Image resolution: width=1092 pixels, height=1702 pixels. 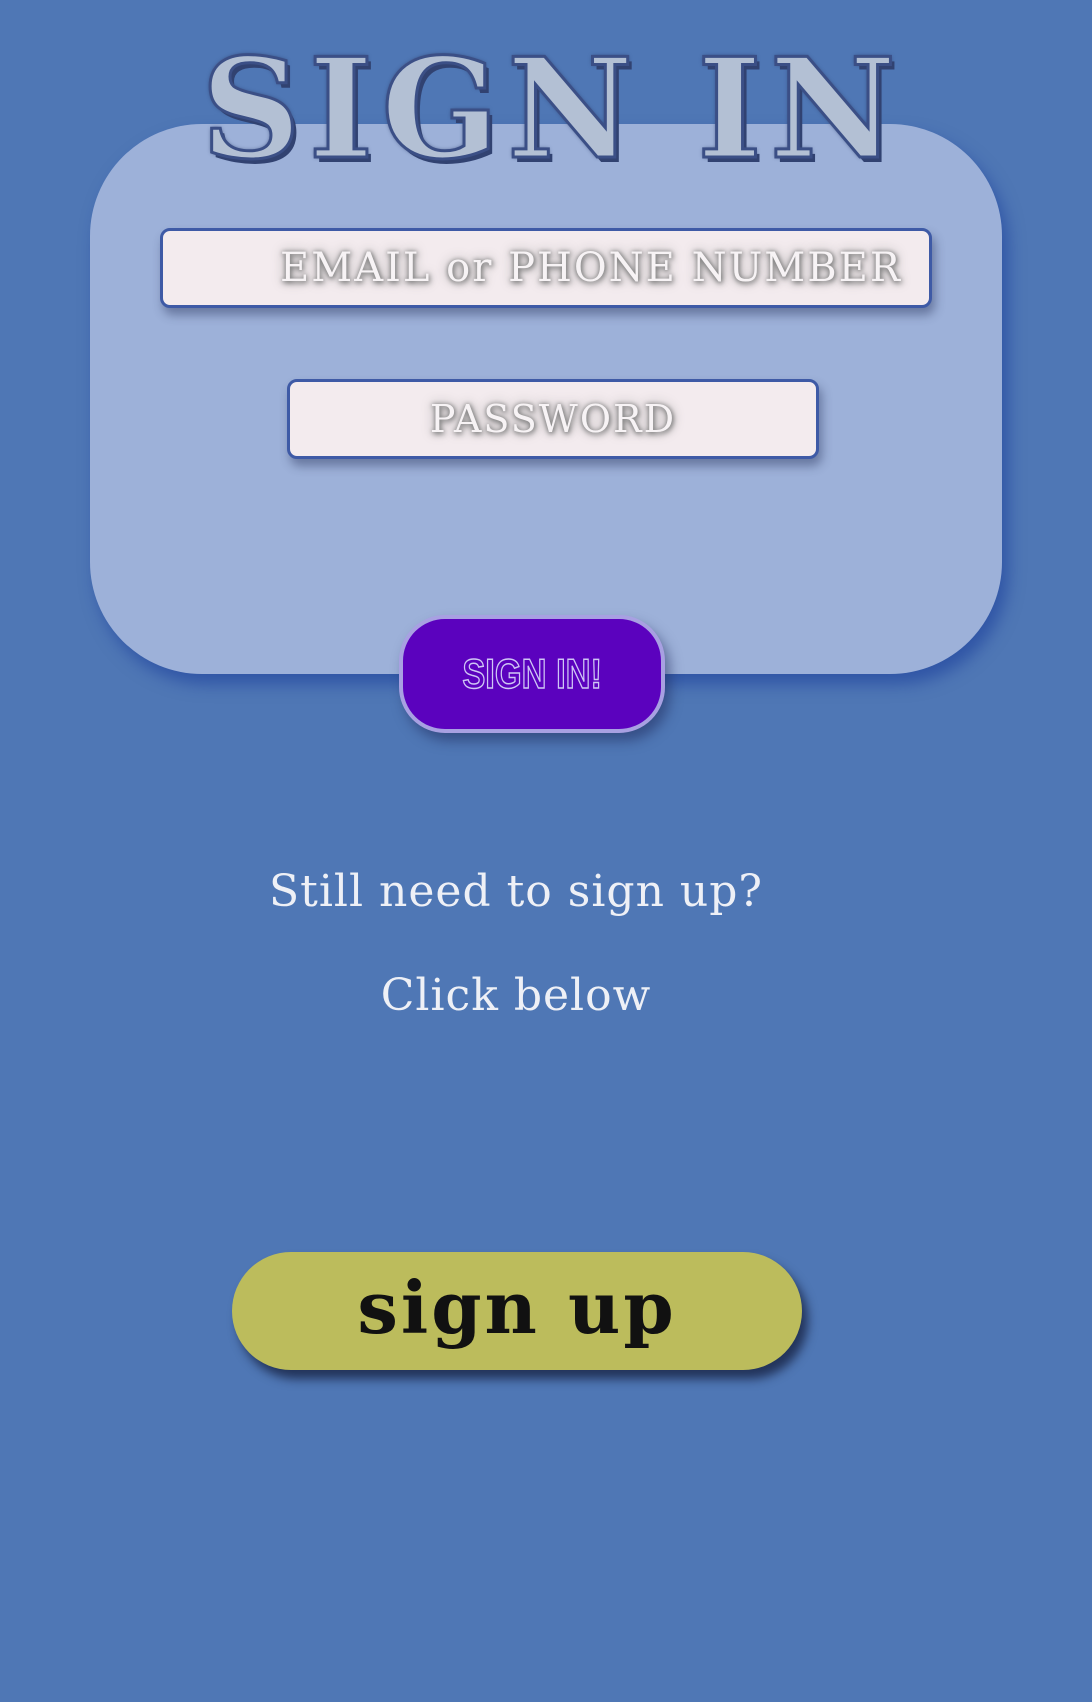 I want to click on signup-prompt-text: Still need to sign up?, so click(x=516, y=891).